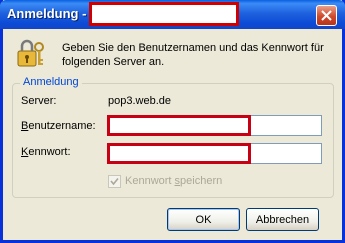 Image resolution: width=345 pixels, height=243 pixels. I want to click on window-title: Anmeldung -, so click(47, 13).